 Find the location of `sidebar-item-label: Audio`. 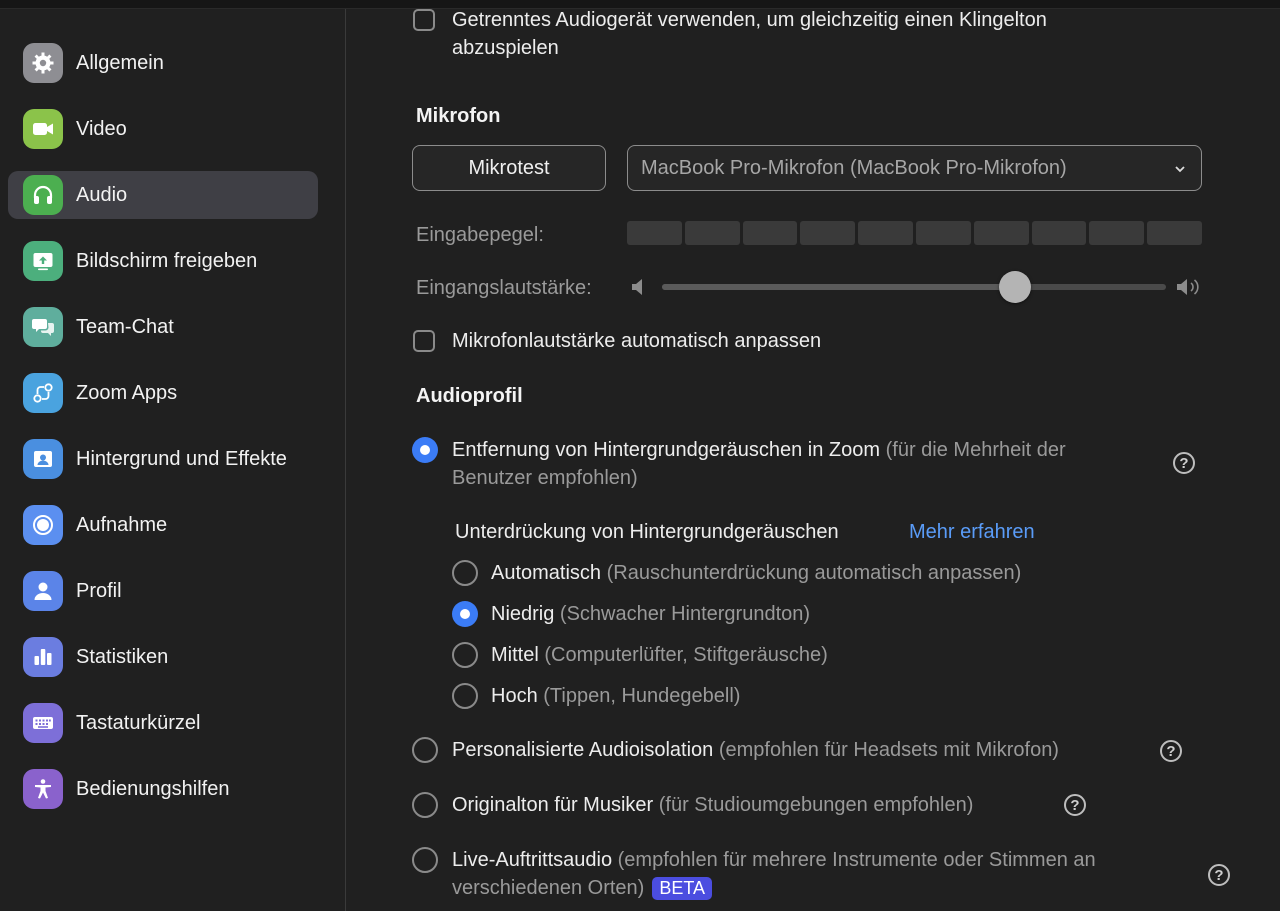

sidebar-item-label: Audio is located at coordinates (102, 194).